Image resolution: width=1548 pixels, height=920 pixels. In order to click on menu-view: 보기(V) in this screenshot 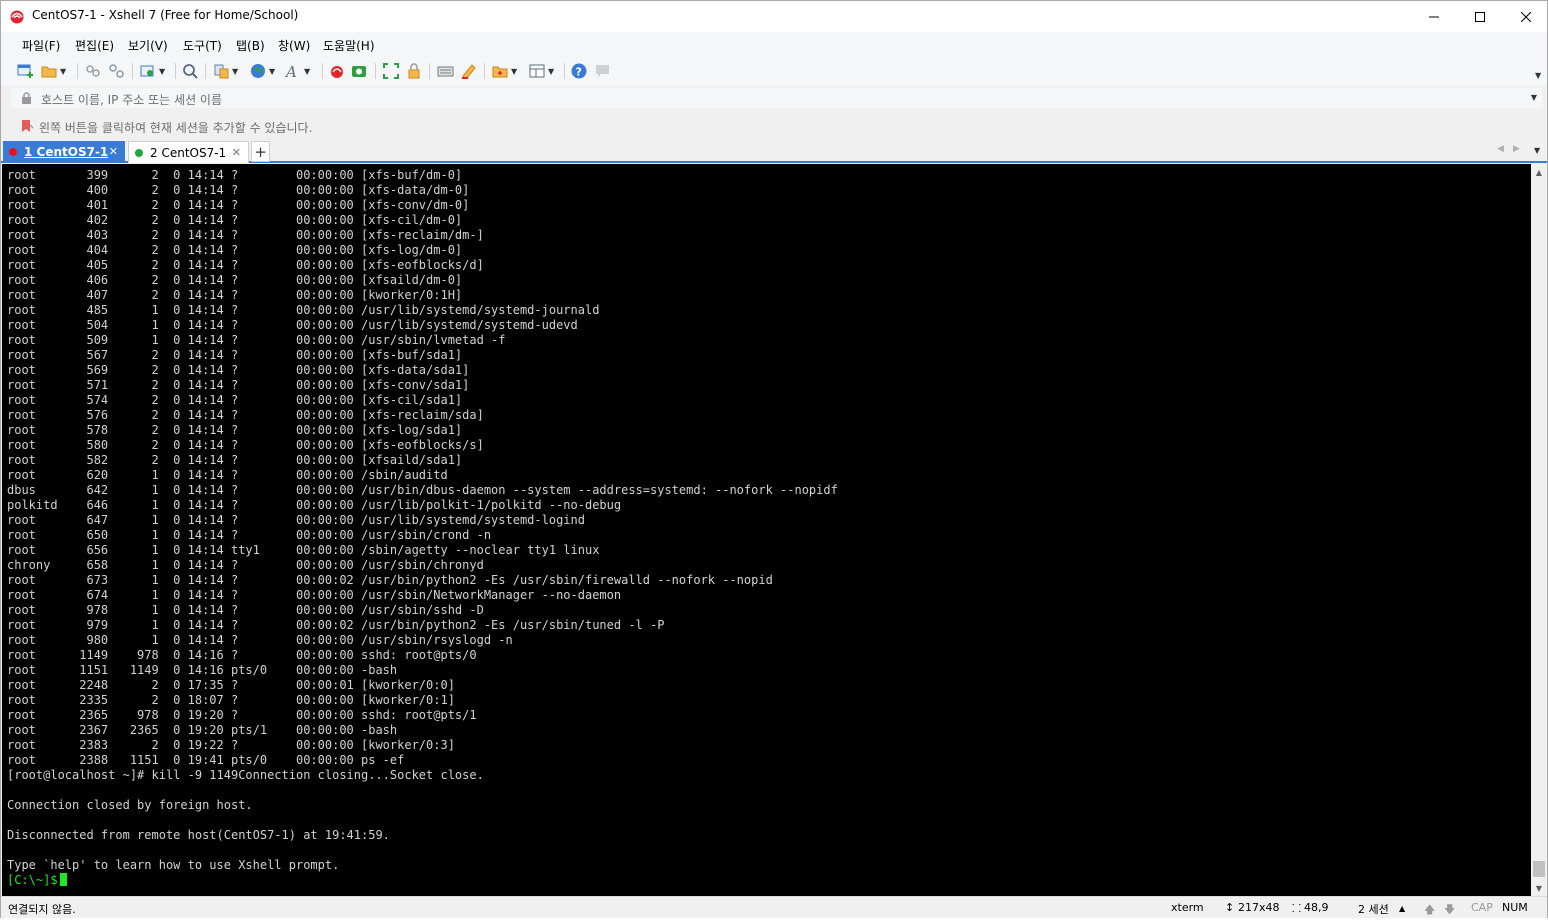, I will do `click(148, 45)`.